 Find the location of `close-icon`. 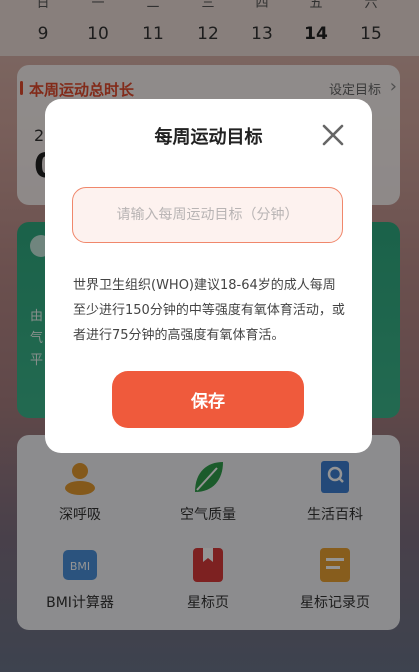

close-icon is located at coordinates (333, 135).